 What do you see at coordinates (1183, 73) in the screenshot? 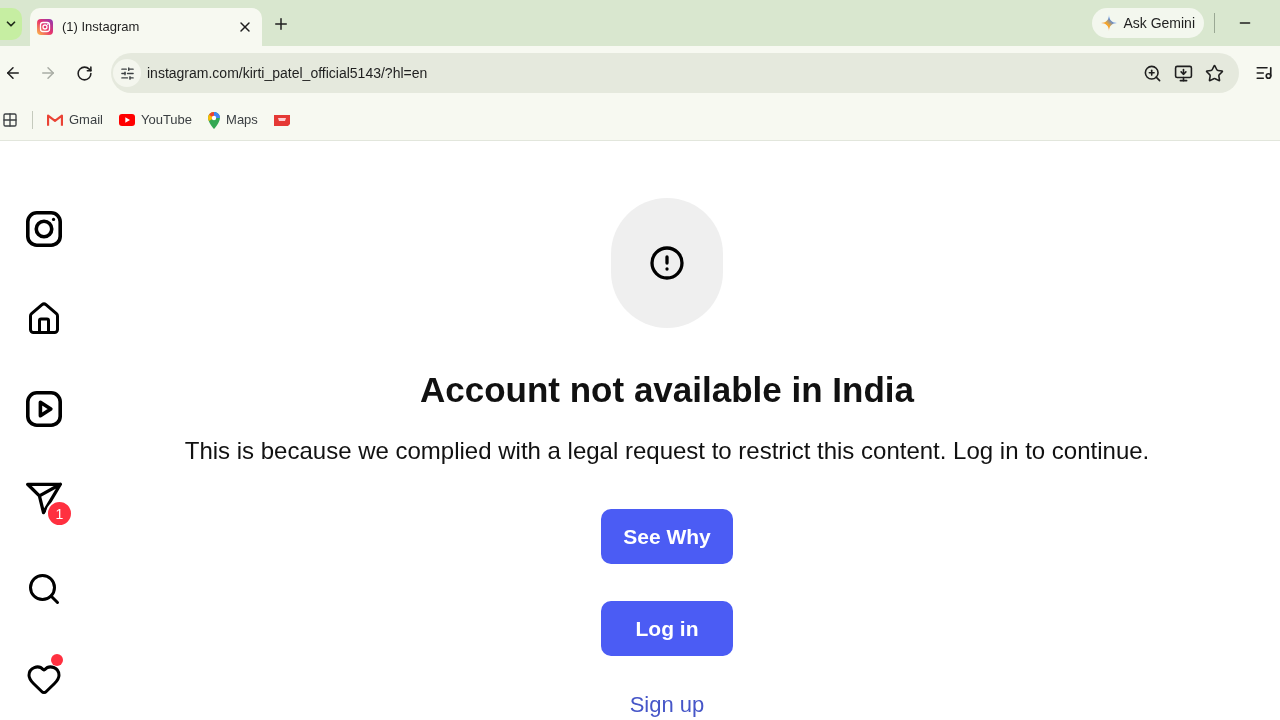
I see `install-app-icon` at bounding box center [1183, 73].